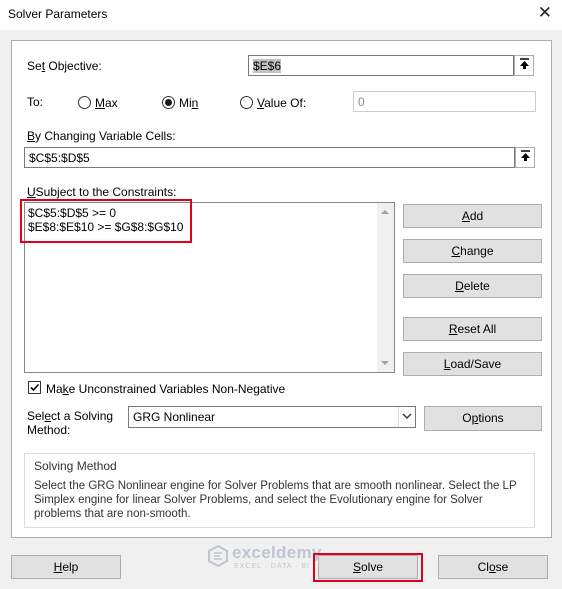  I want to click on max-radio, so click(84, 102).